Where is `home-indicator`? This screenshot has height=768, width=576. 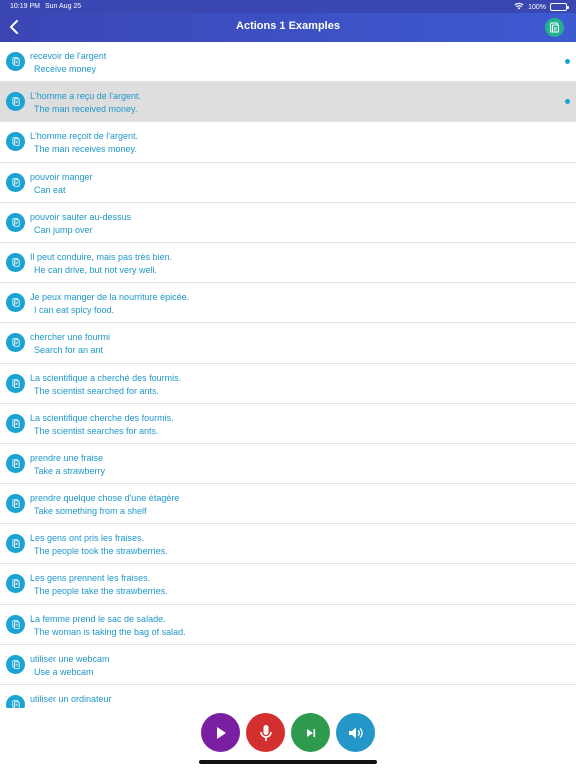
home-indicator is located at coordinates (288, 762).